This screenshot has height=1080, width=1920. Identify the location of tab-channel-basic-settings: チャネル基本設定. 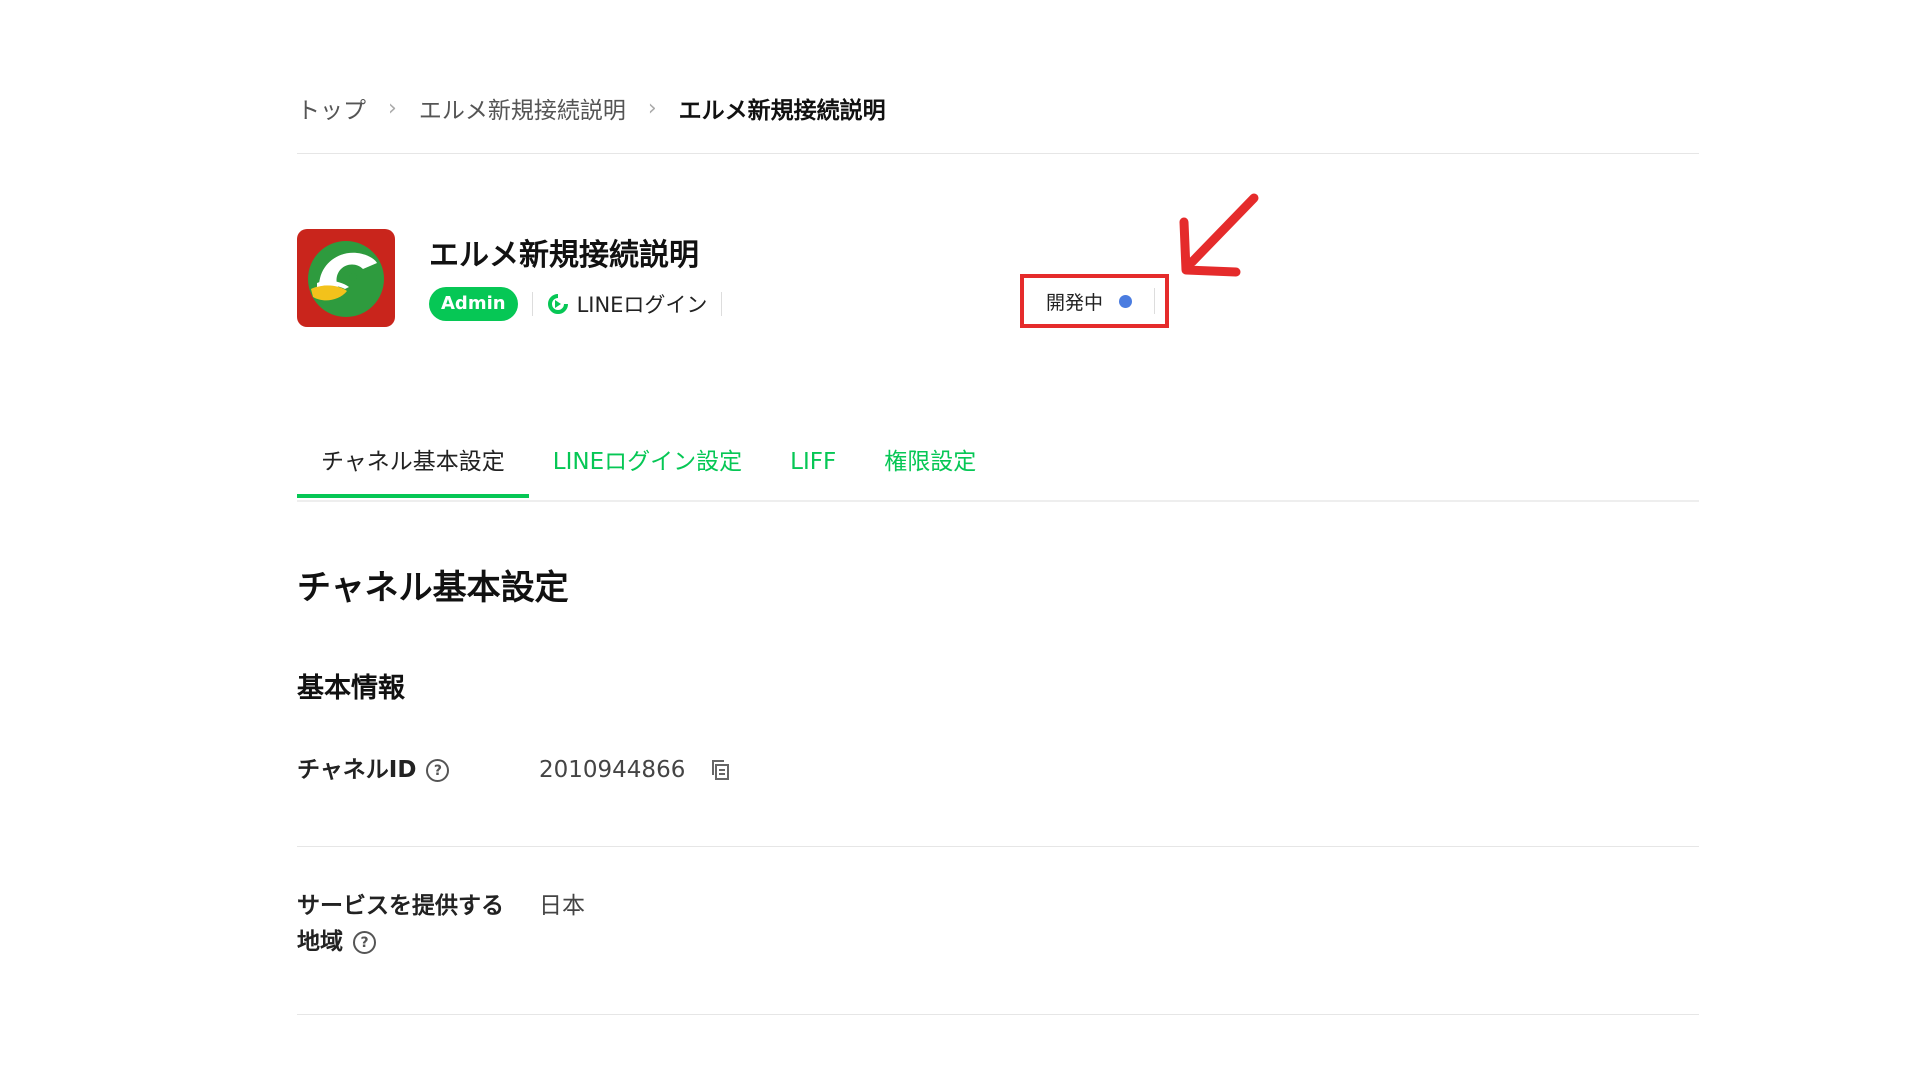
(413, 469).